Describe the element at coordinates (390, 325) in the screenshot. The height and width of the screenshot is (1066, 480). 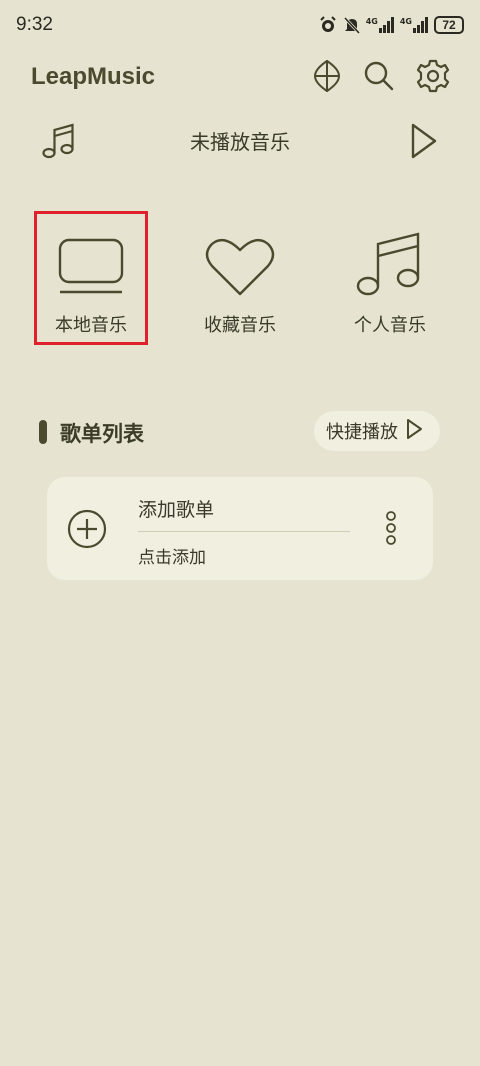
I see `shortcut-label: 个人音乐` at that location.